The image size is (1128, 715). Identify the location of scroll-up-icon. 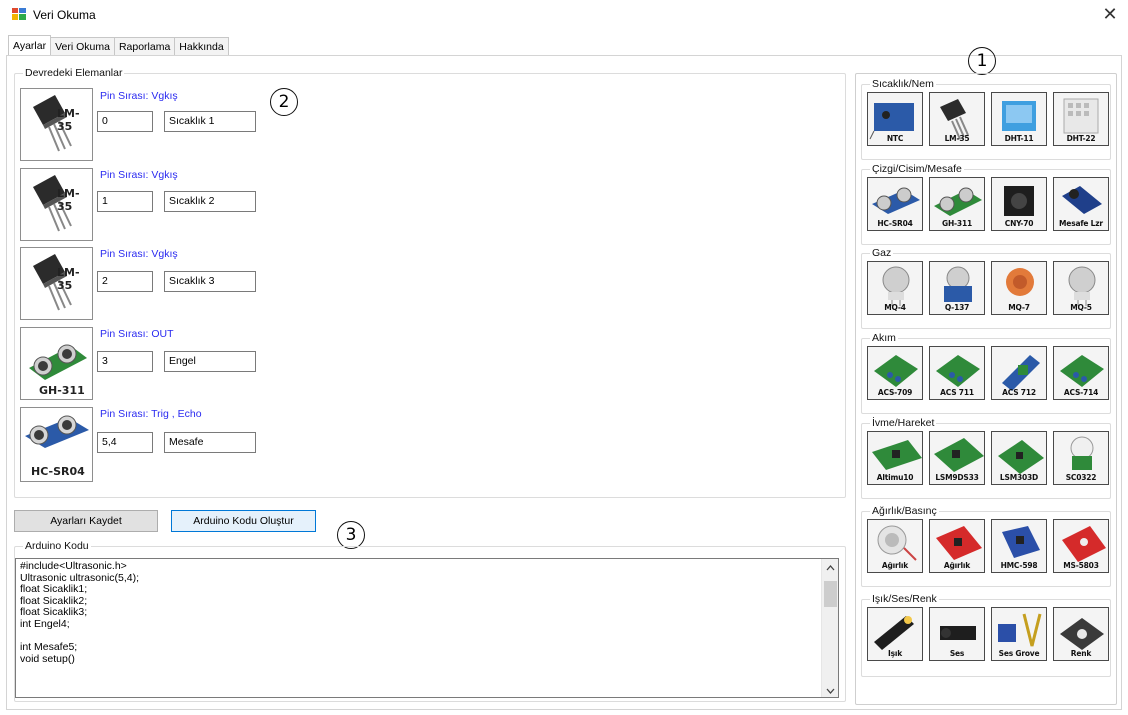
(830, 568).